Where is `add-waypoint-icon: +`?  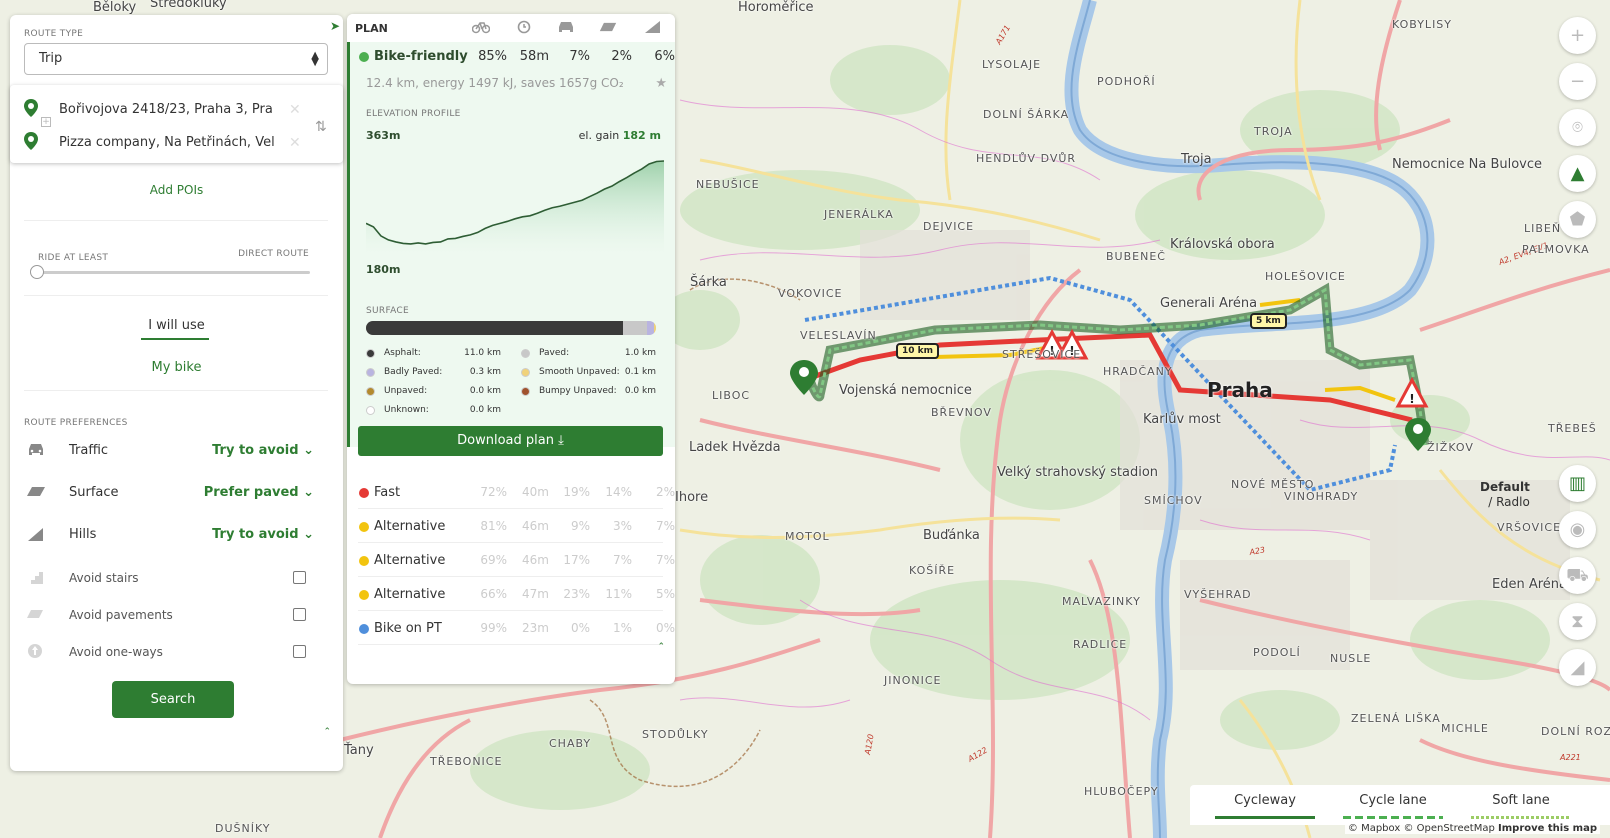
add-waypoint-icon: + is located at coordinates (46, 122).